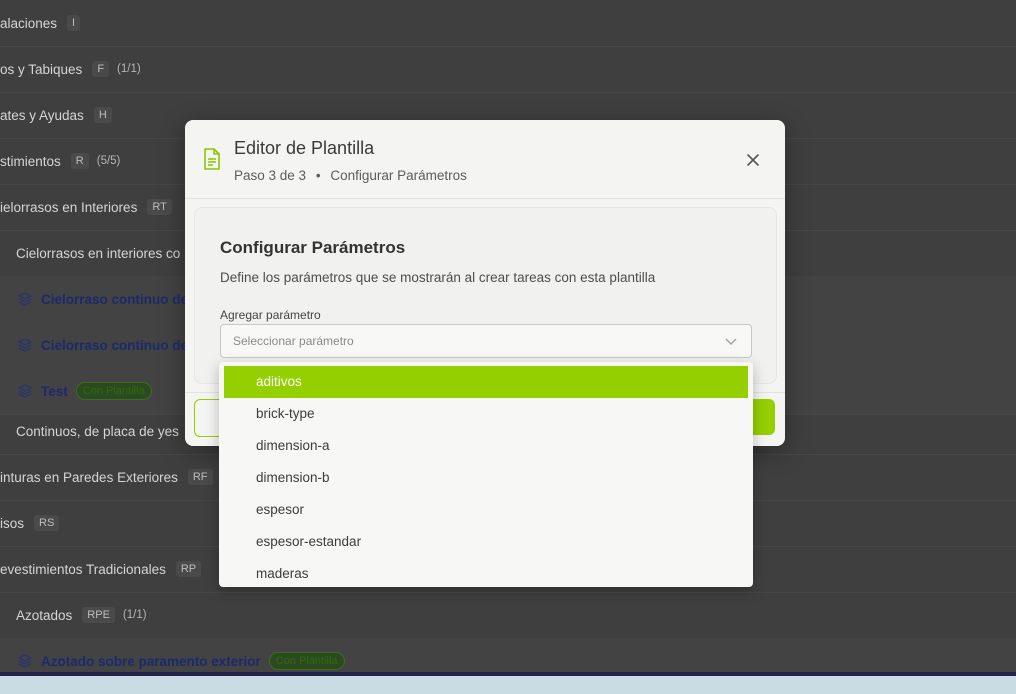 The width and height of the screenshot is (1016, 694). What do you see at coordinates (30, 161) in the screenshot?
I see `row-label: stimientos` at bounding box center [30, 161].